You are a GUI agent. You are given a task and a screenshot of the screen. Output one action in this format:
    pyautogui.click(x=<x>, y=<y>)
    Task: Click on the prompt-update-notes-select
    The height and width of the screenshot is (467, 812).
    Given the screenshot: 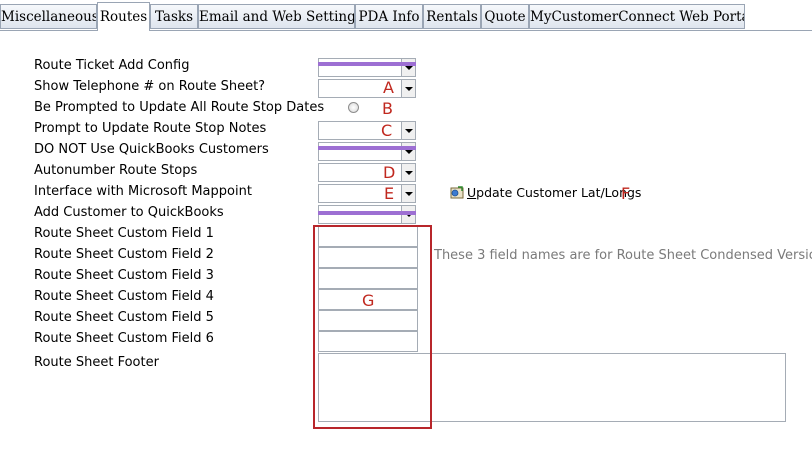 What is the action you would take?
    pyautogui.click(x=367, y=130)
    